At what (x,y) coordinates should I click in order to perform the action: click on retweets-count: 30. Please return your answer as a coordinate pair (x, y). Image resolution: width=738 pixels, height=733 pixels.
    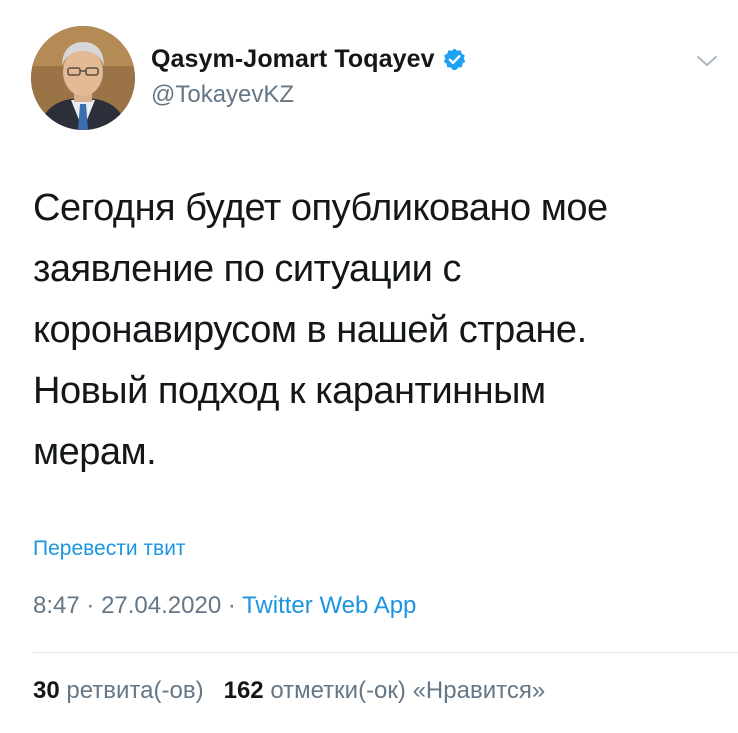
    Looking at the image, I should click on (46, 690).